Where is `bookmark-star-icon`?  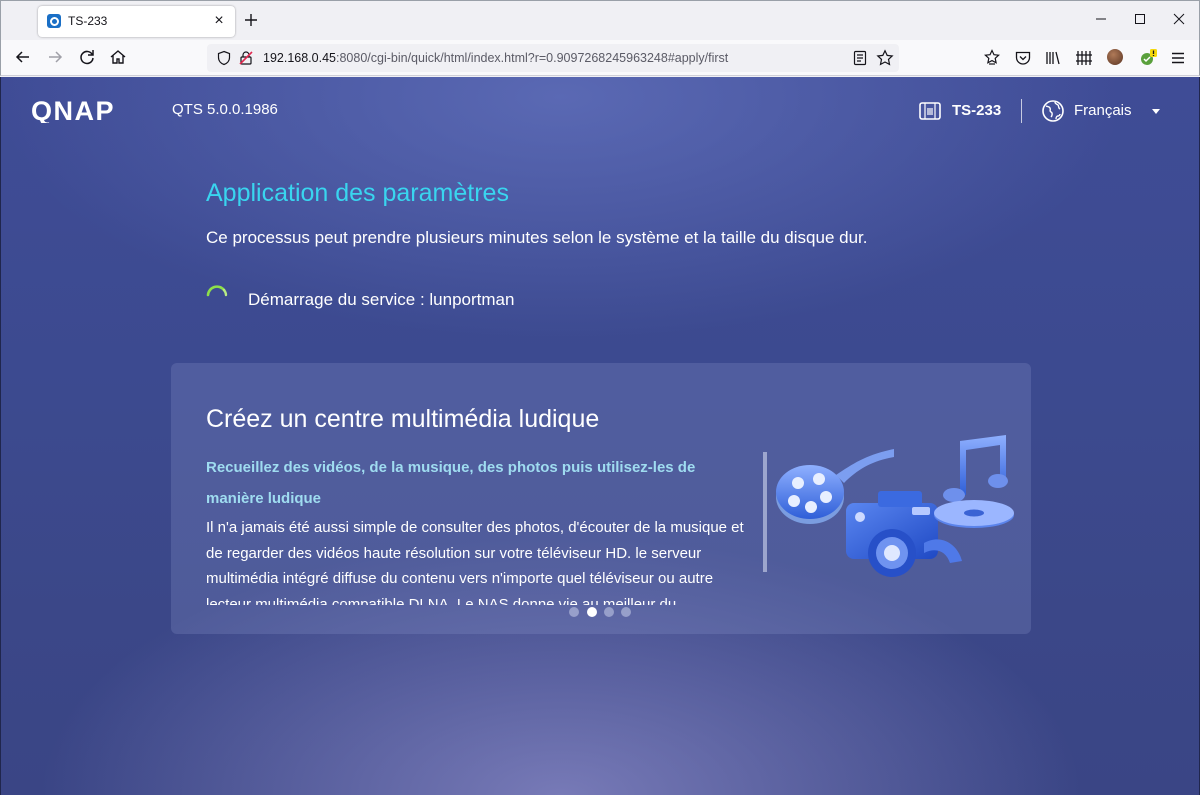 bookmark-star-icon is located at coordinates (885, 58).